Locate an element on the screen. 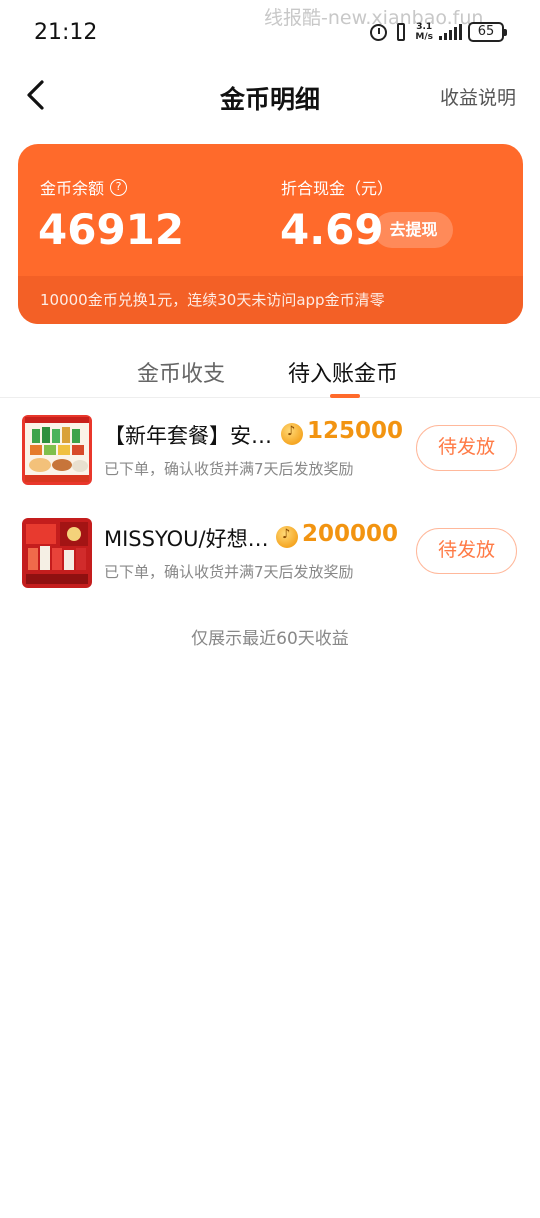 The width and height of the screenshot is (540, 1218). balance-label-group: 金币余额 ? is located at coordinates (84, 187).